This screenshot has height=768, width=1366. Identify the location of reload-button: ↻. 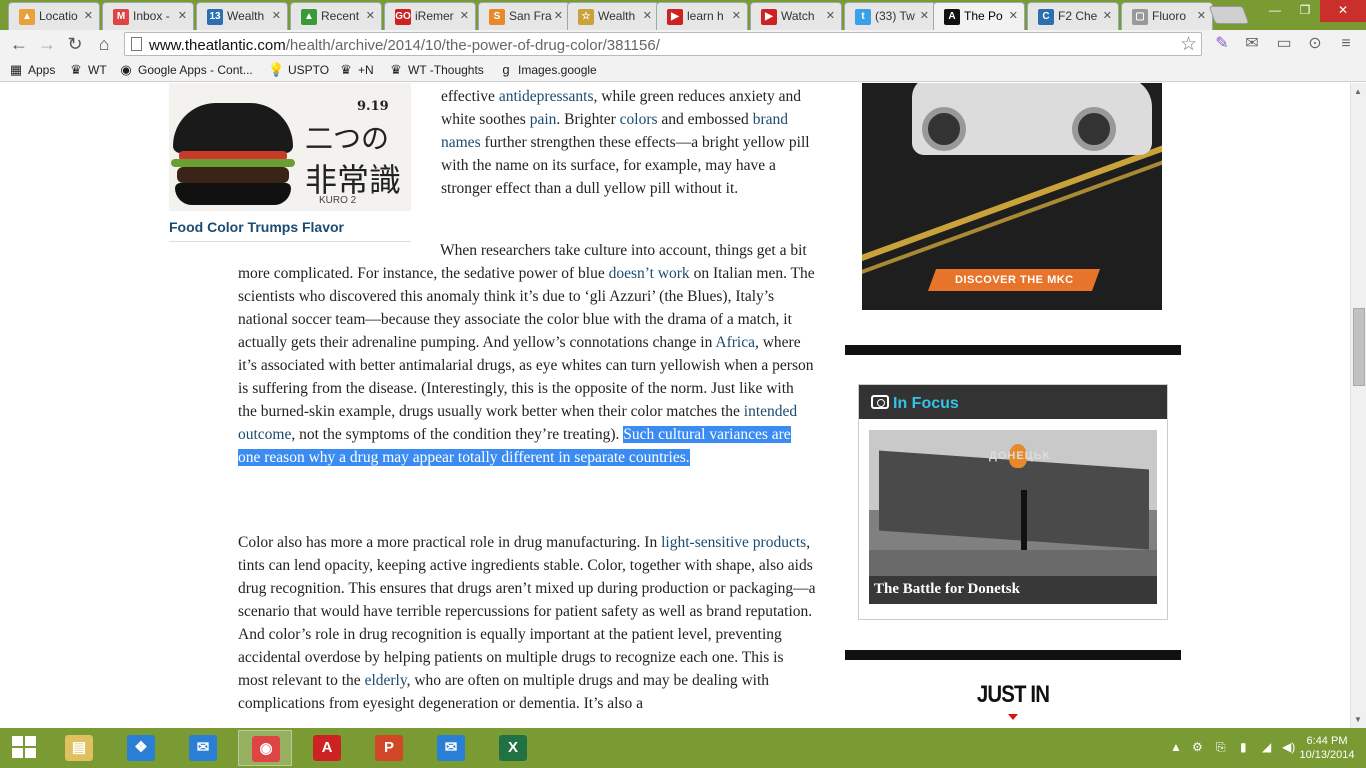
(75, 44).